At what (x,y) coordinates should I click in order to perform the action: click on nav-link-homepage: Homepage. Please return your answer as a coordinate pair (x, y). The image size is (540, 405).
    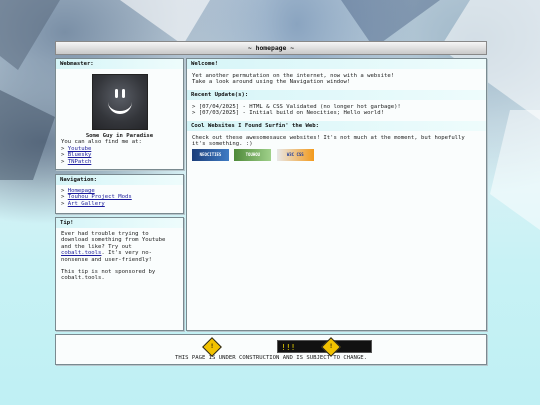
    Looking at the image, I should click on (81, 191).